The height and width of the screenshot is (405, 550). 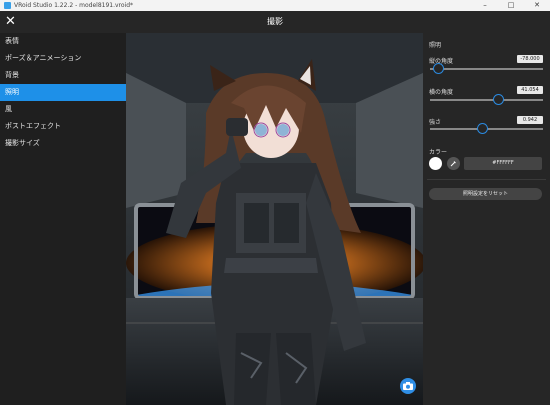 What do you see at coordinates (530, 59) in the screenshot?
I see `vertical-angle-value: -78.000` at bounding box center [530, 59].